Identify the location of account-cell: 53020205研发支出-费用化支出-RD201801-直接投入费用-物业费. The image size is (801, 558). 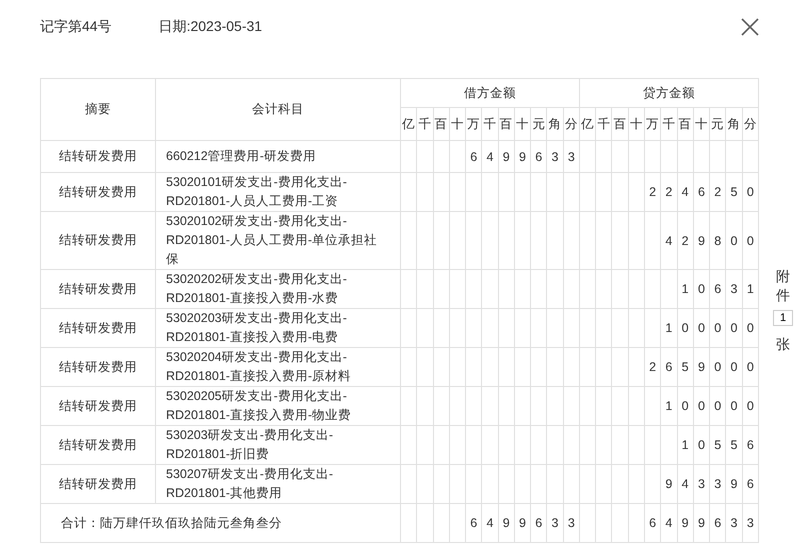
(278, 406).